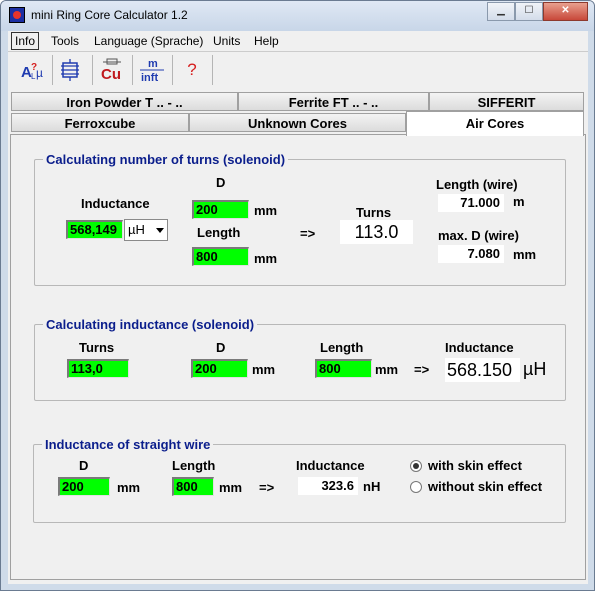  Describe the element at coordinates (100, 122) in the screenshot. I see `tab-ferroxcube: Ferroxcube` at that location.